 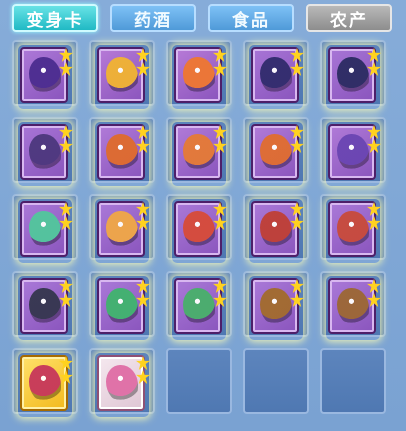 I want to click on tab-food: 食品, so click(x=251, y=18).